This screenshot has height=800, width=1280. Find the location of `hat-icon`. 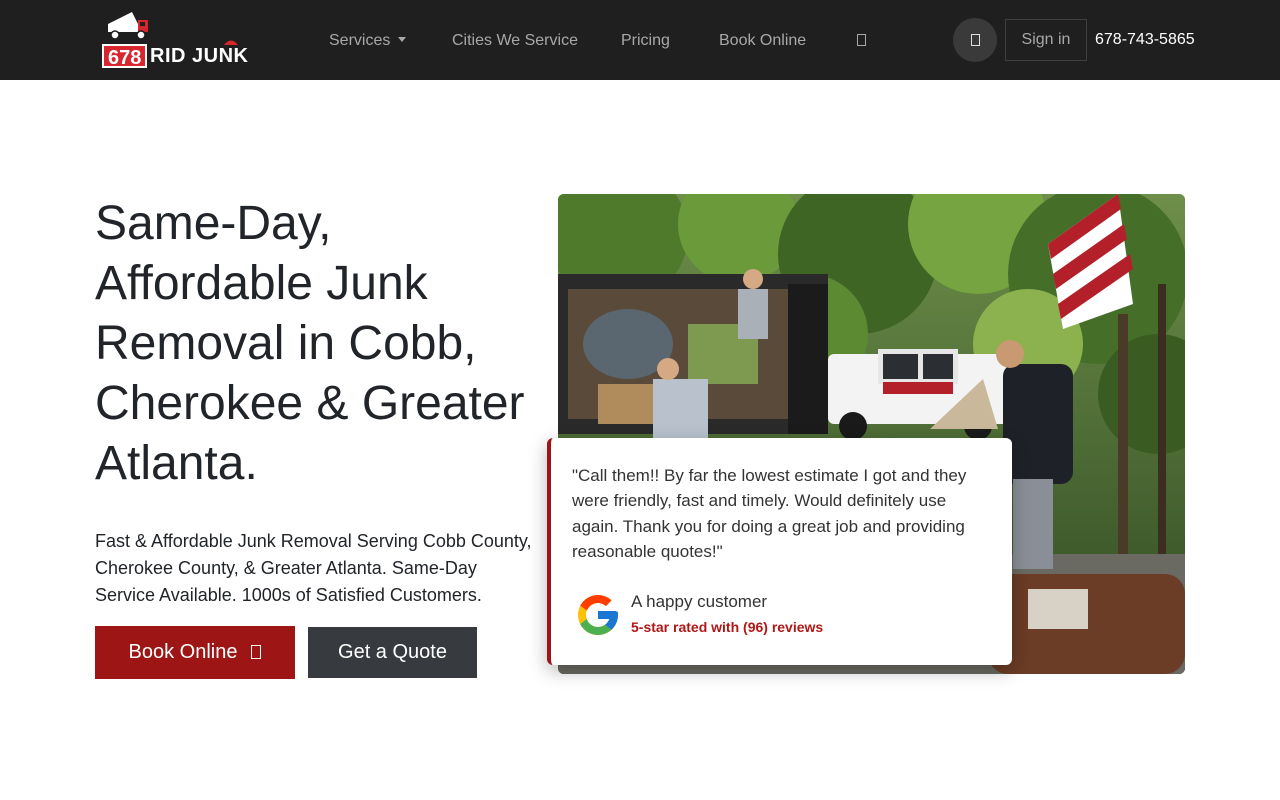

hat-icon is located at coordinates (231, 42).